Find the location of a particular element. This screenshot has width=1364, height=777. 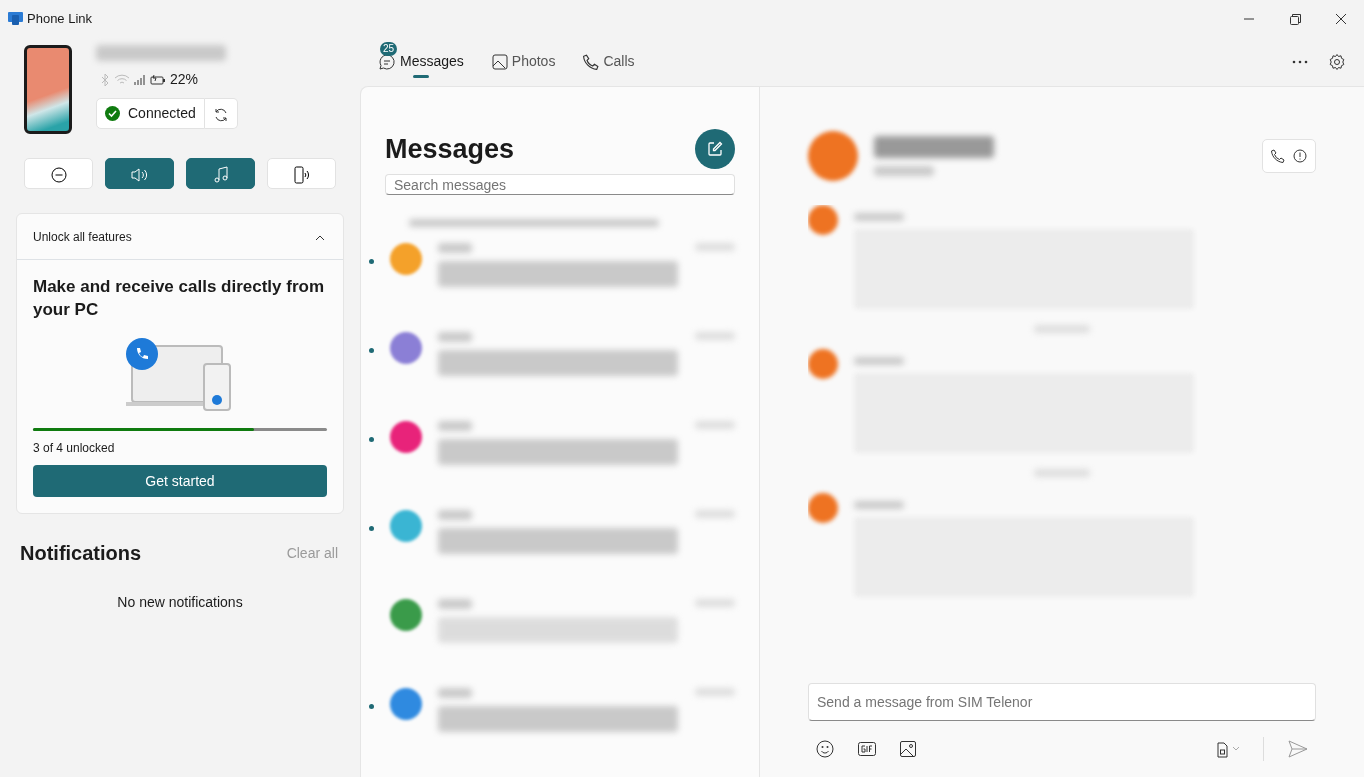

chevron-up-icon is located at coordinates (320, 237).